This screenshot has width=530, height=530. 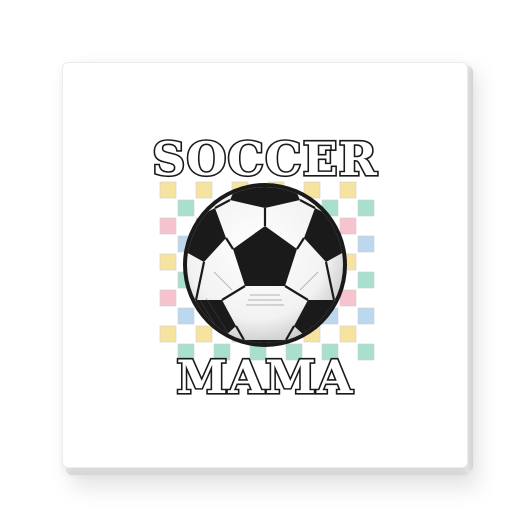 I want to click on mama-heading: MAMA, so click(x=265, y=377).